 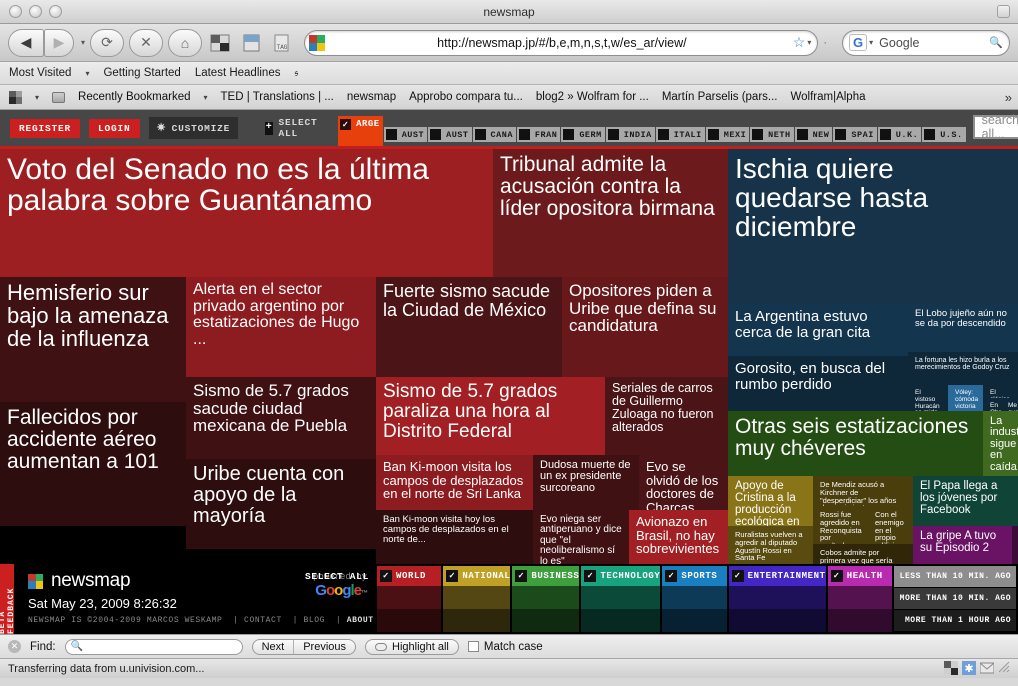 What do you see at coordinates (546, 576) in the screenshot?
I see `legend-header: ✓ BUSINESS` at bounding box center [546, 576].